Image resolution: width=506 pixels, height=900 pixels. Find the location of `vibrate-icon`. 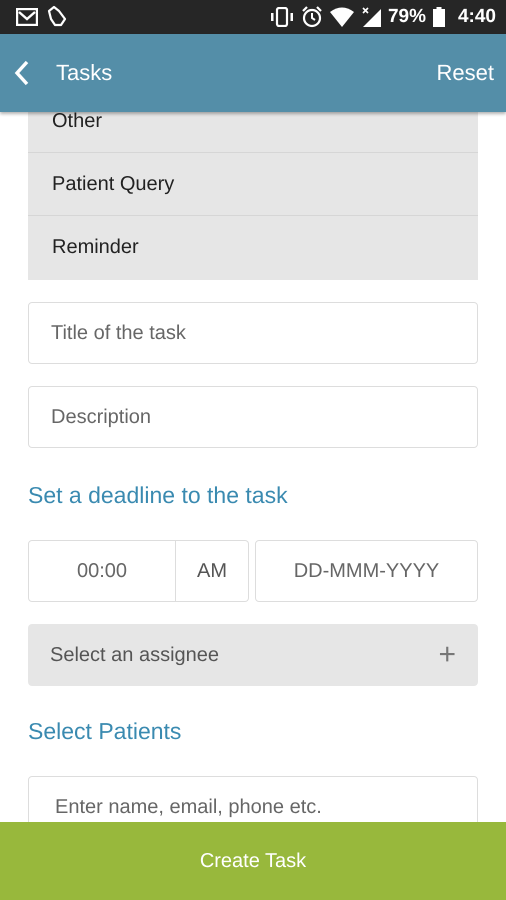

vibrate-icon is located at coordinates (282, 17).